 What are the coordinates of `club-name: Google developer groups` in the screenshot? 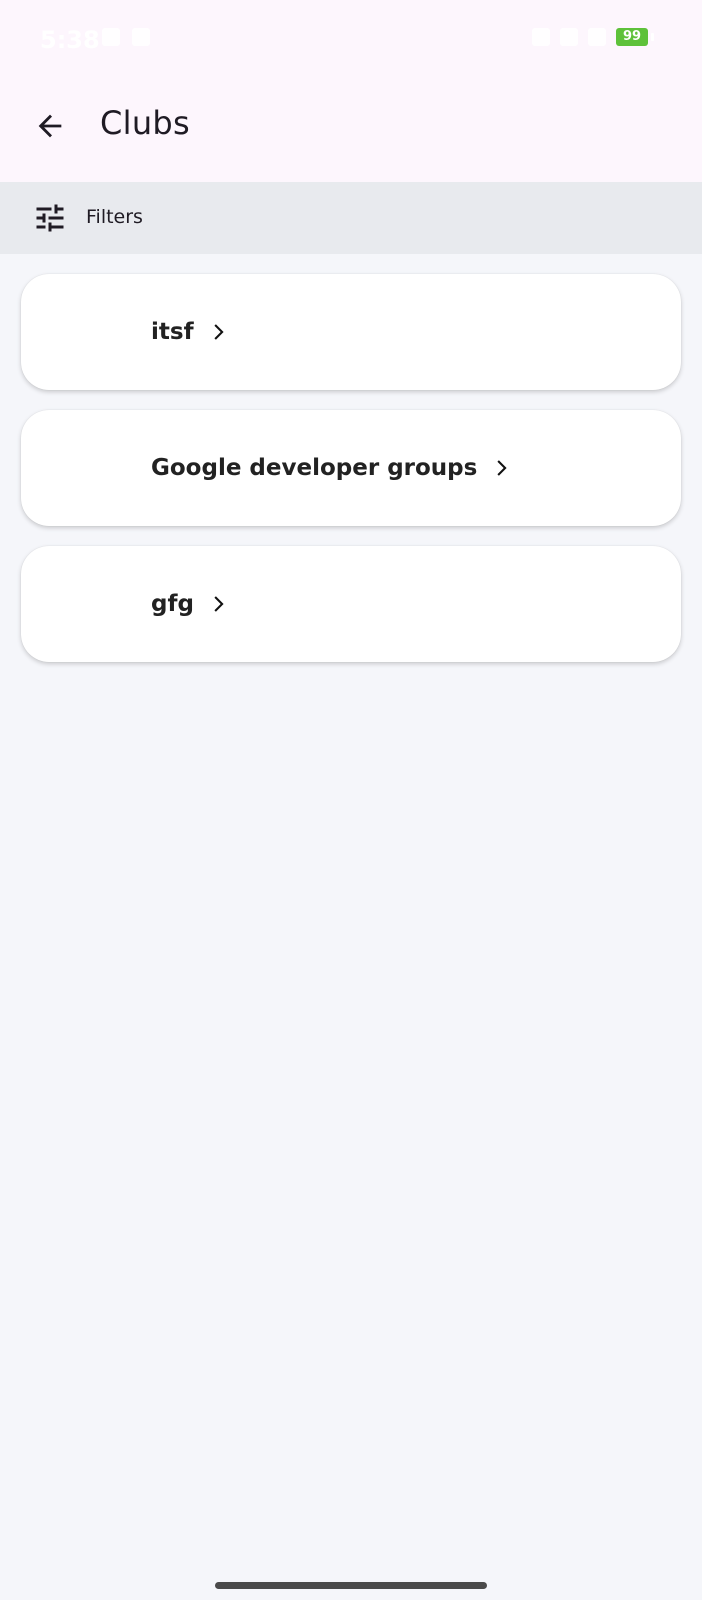 It's located at (314, 468).